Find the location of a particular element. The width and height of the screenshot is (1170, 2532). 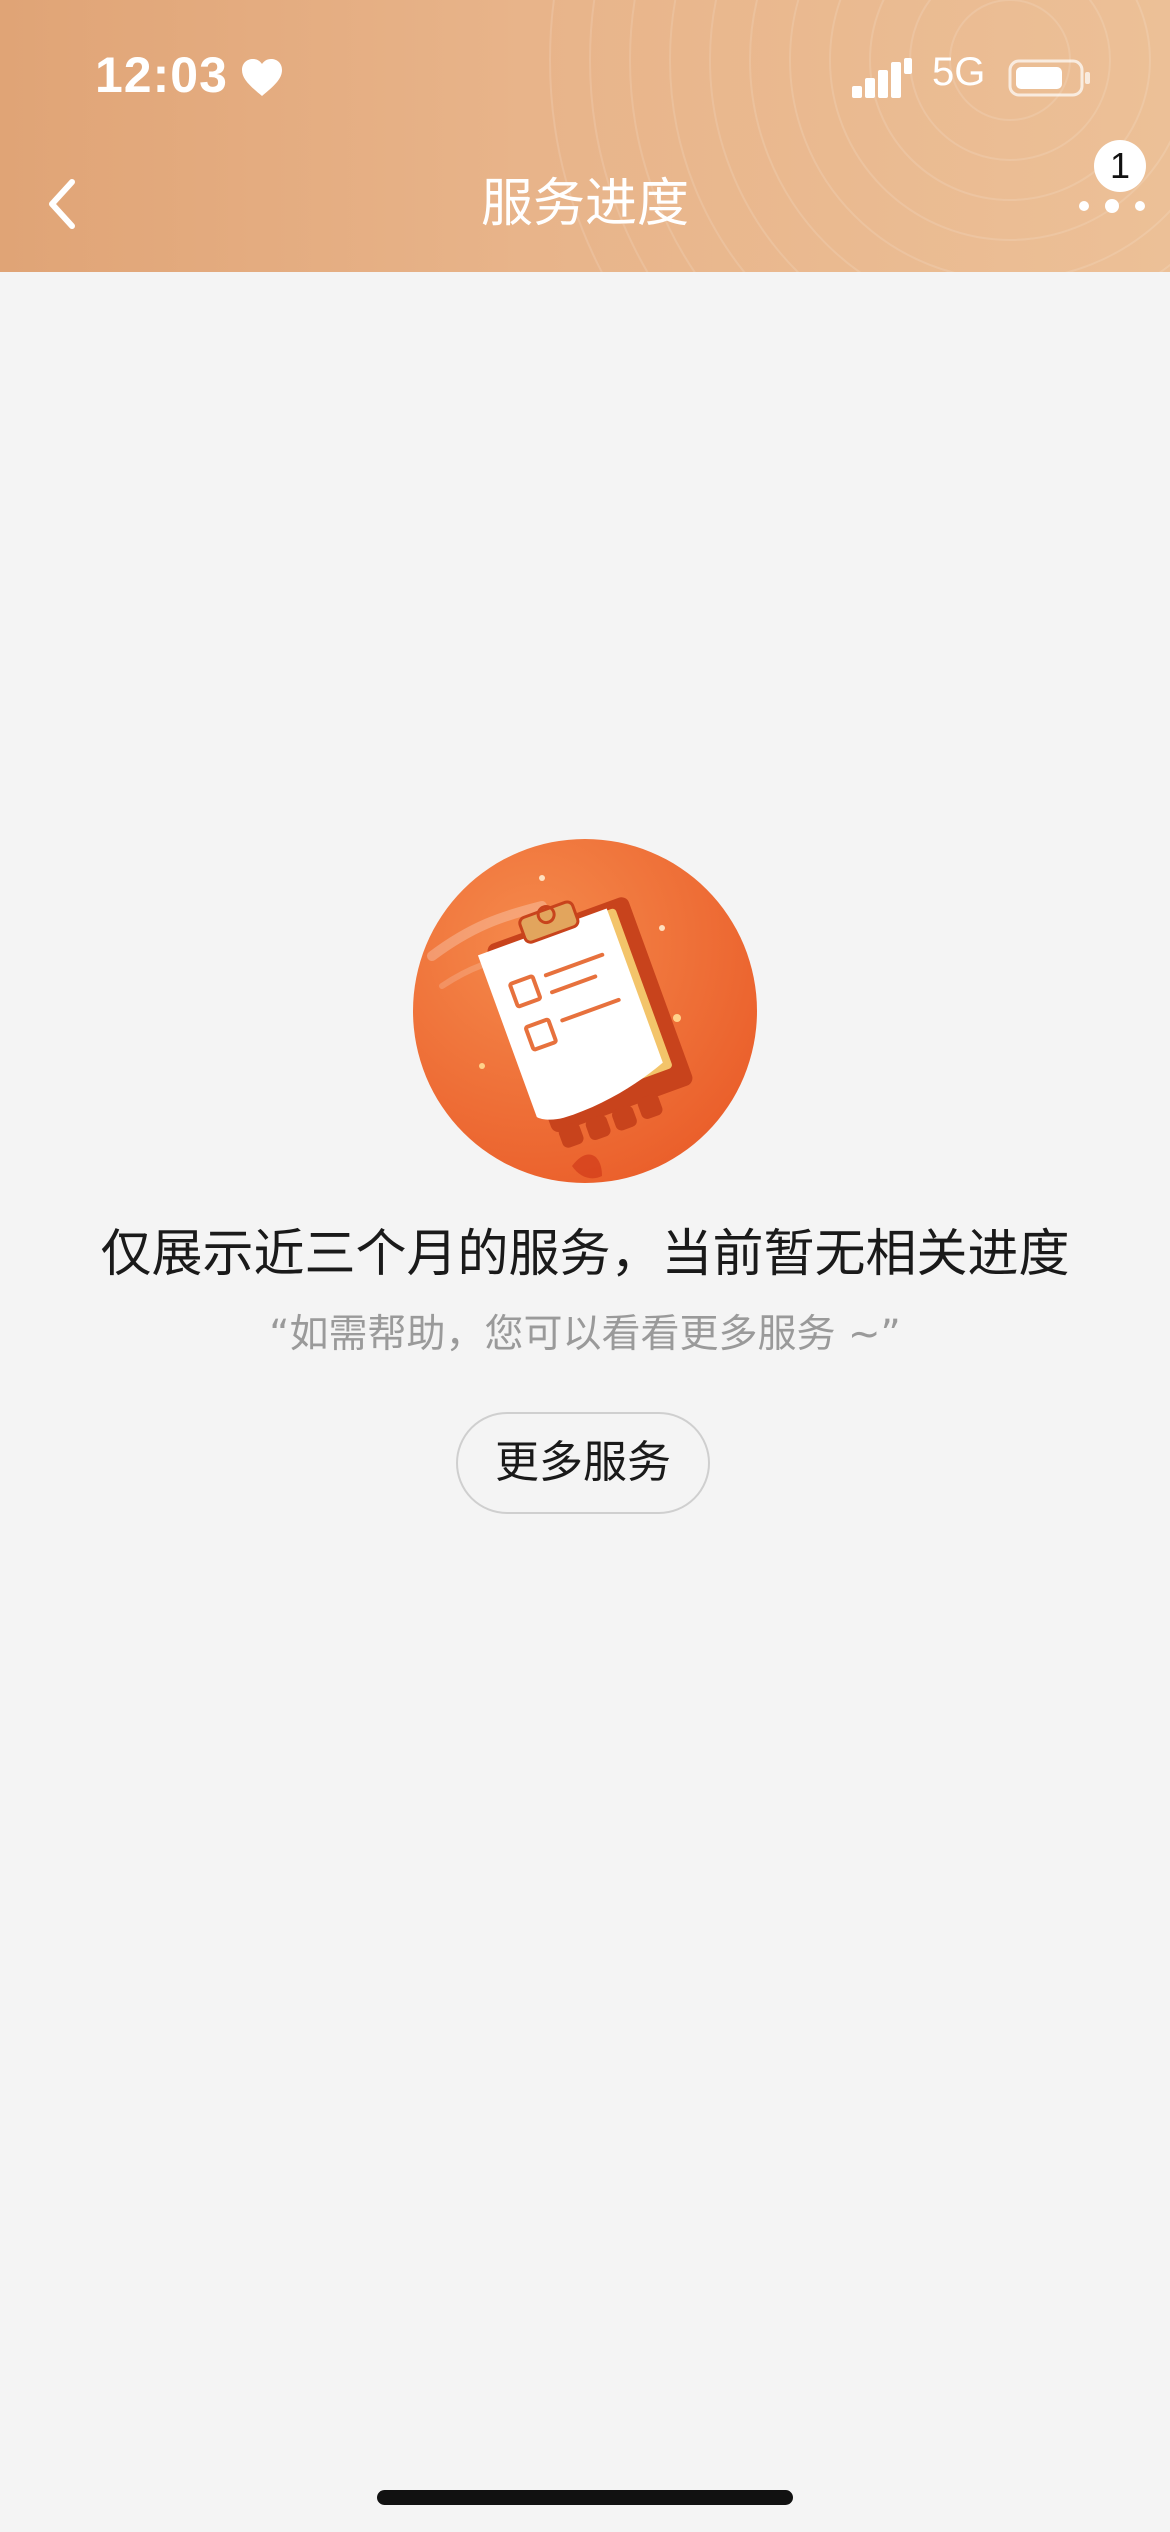

more-options-button: 1 is located at coordinates (1110, 185).